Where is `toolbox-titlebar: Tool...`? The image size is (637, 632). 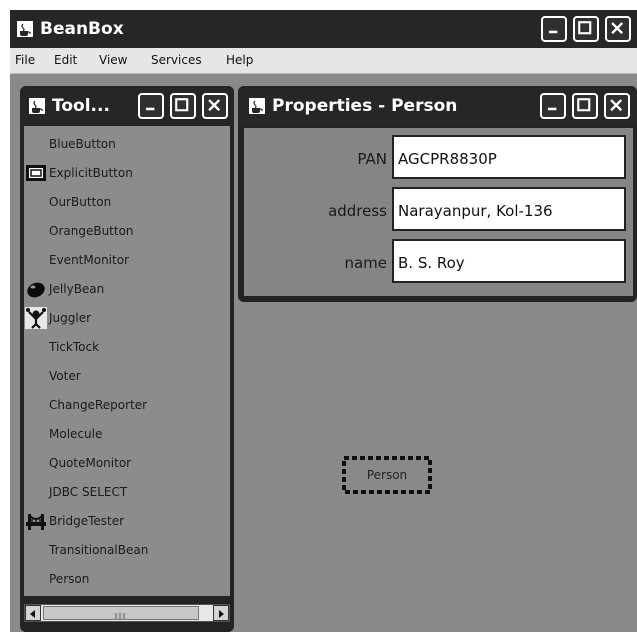
toolbox-titlebar: Tool... is located at coordinates (127, 106).